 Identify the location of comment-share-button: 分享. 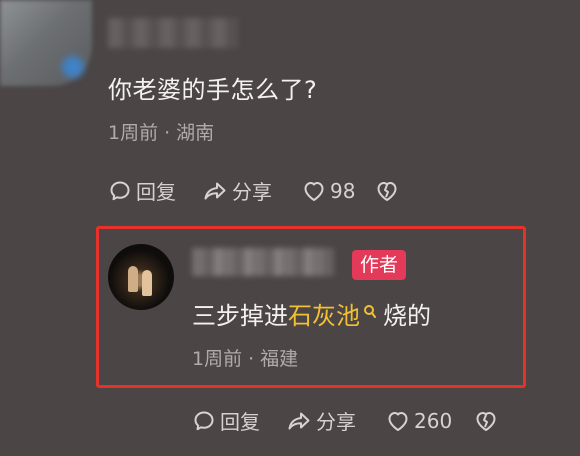
(237, 190).